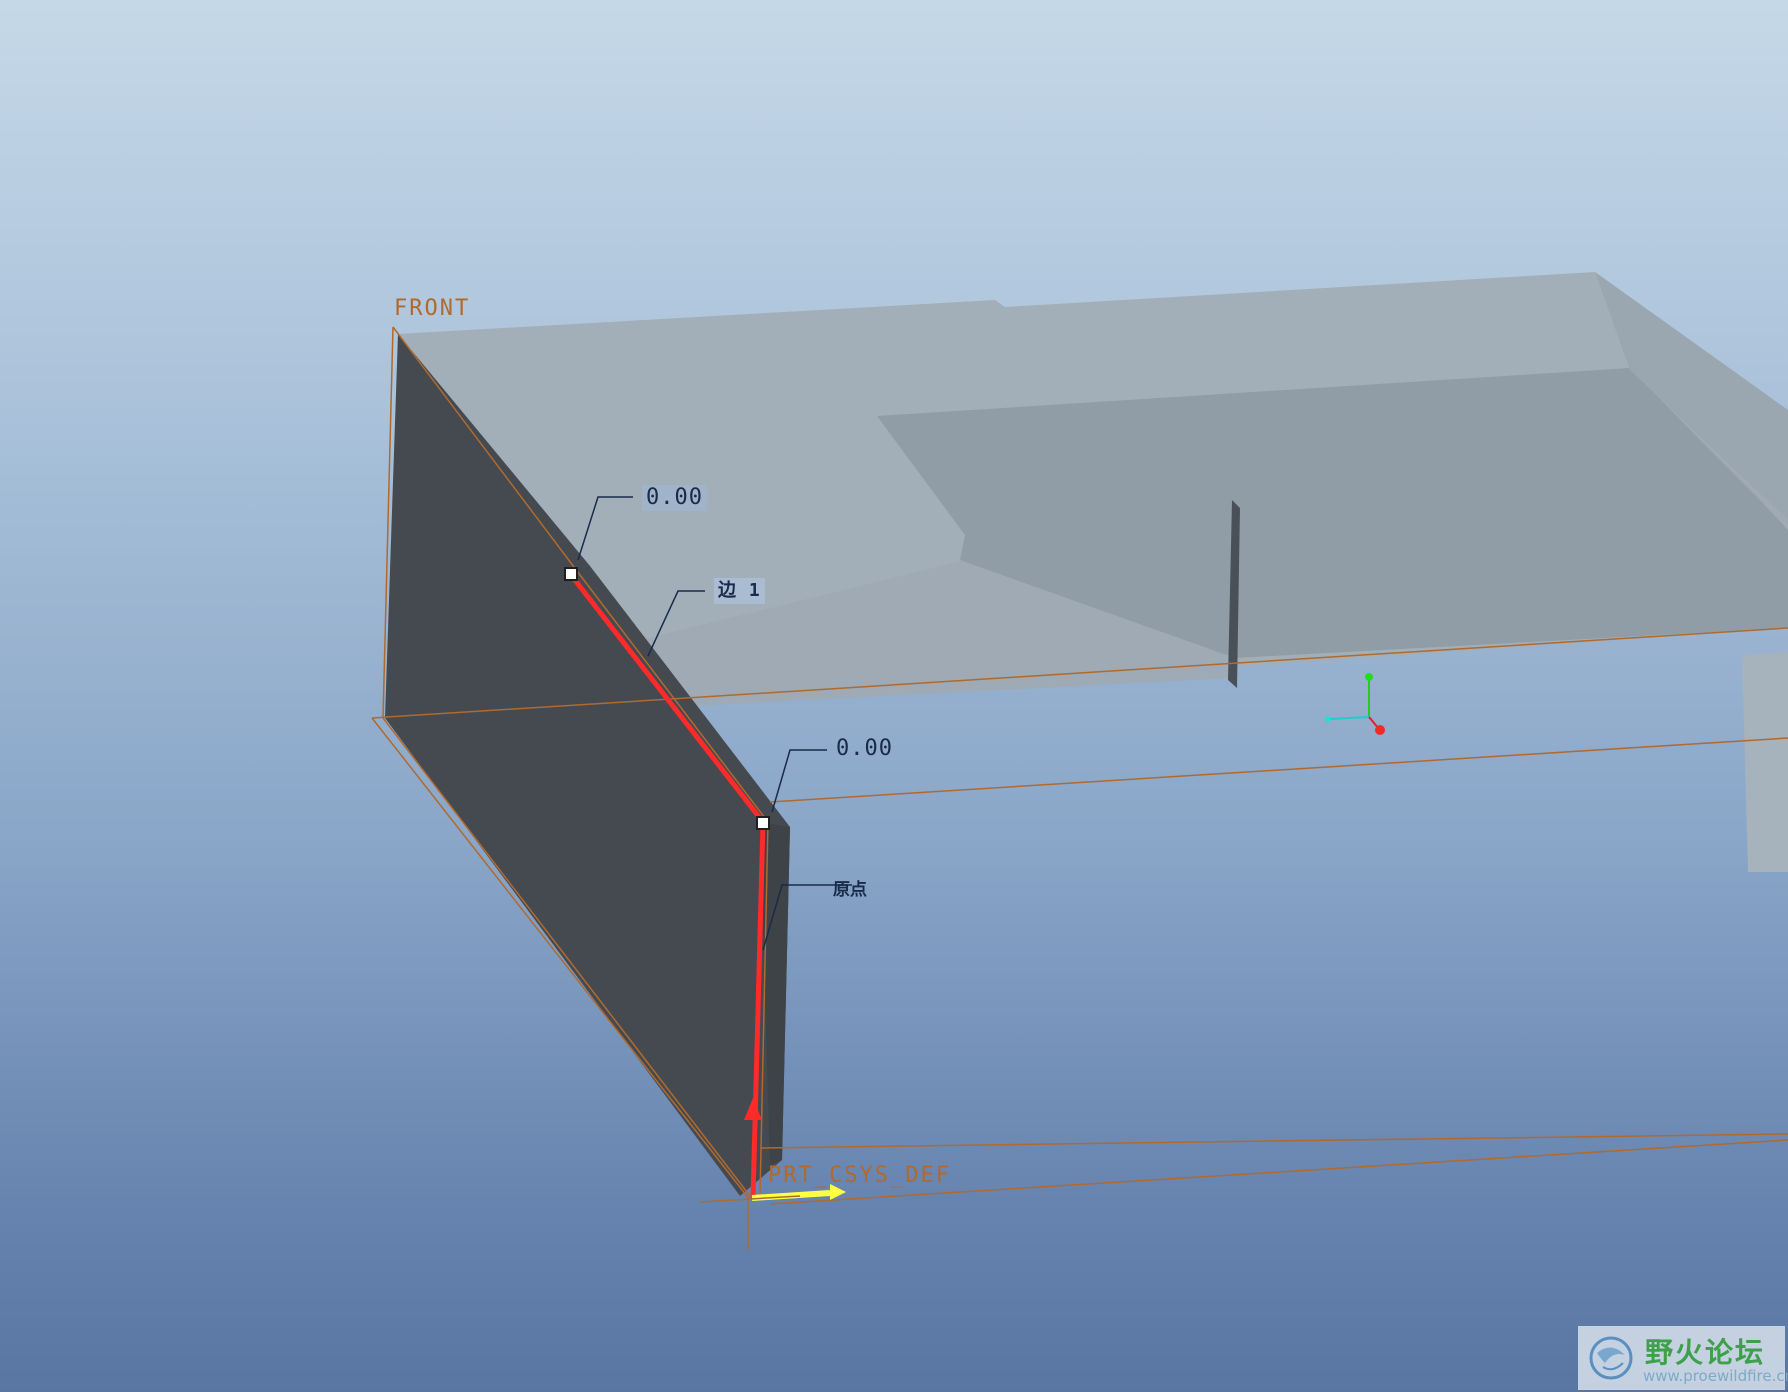 This screenshot has width=1788, height=1392. I want to click on edge-reference-label: 边 1, so click(739, 591).